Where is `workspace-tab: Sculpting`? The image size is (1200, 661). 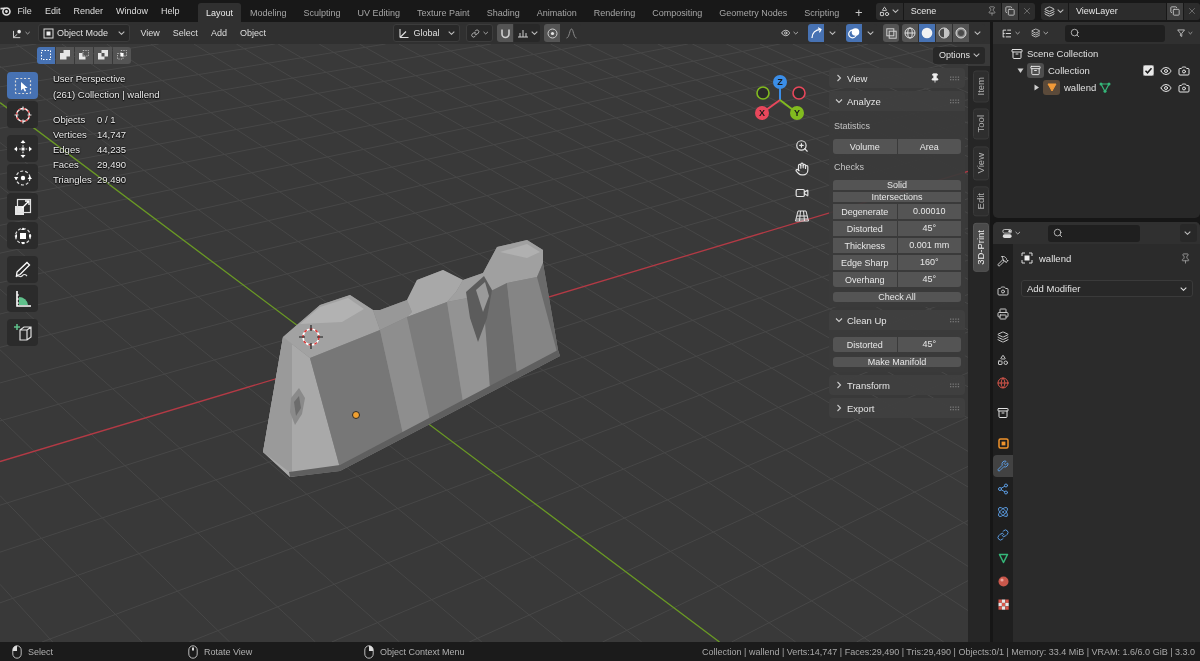
workspace-tab: Sculpting is located at coordinates (322, 12).